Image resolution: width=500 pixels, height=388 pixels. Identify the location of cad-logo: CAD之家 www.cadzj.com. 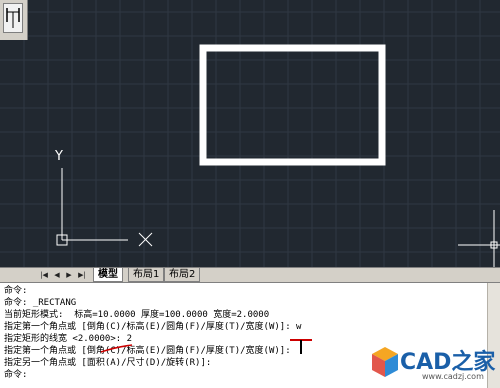
(433, 363).